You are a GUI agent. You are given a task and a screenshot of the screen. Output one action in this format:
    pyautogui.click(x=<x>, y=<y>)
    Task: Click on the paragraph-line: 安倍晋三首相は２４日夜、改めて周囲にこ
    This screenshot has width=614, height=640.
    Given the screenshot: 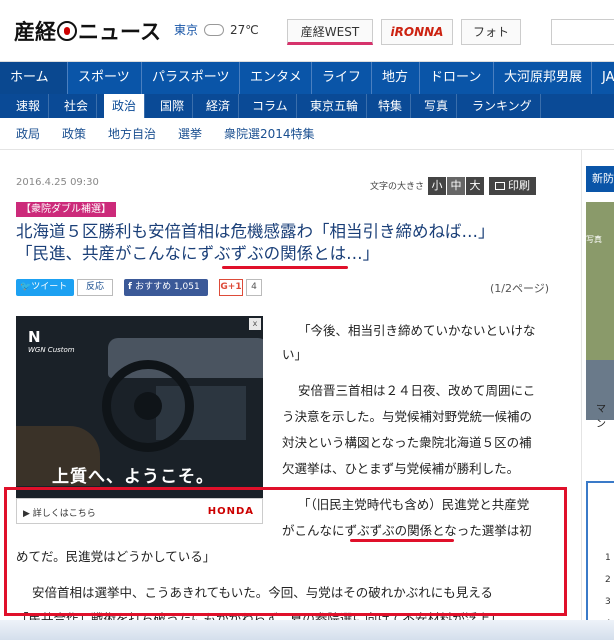 What is the action you would take?
    pyautogui.click(x=417, y=390)
    